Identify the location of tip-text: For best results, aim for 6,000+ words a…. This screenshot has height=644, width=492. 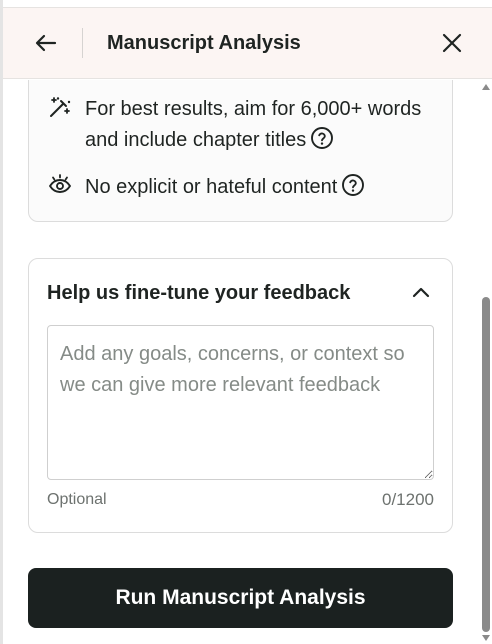
(253, 124).